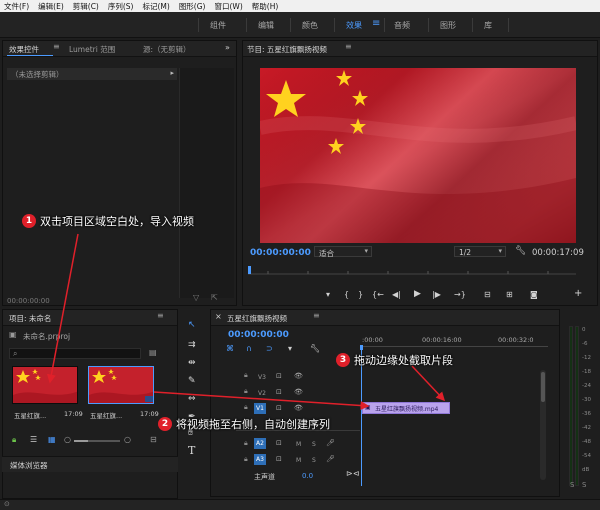  Describe the element at coordinates (343, 360) in the screenshot. I see `annotation-number: 3` at that location.